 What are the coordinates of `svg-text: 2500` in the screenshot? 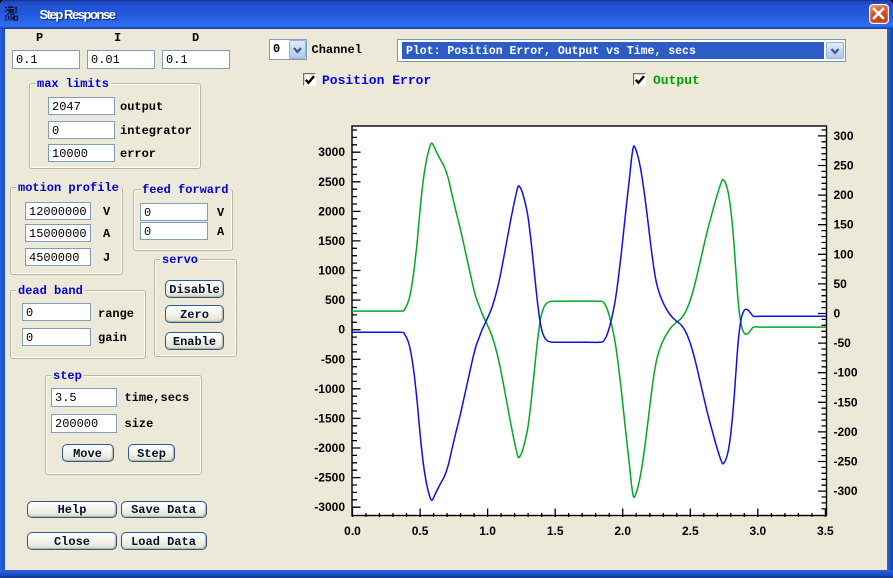 It's located at (331, 182).